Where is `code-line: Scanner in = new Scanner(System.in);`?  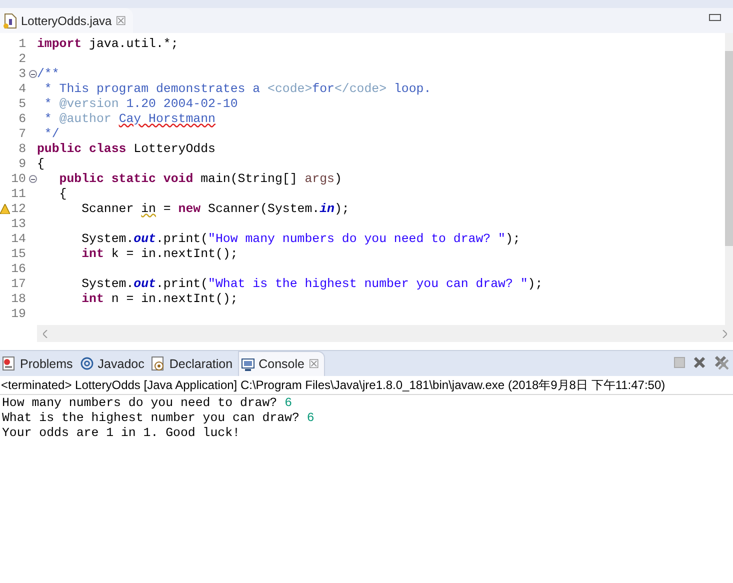
code-line: Scanner in = new Scanner(System.in); is located at coordinates (215, 209).